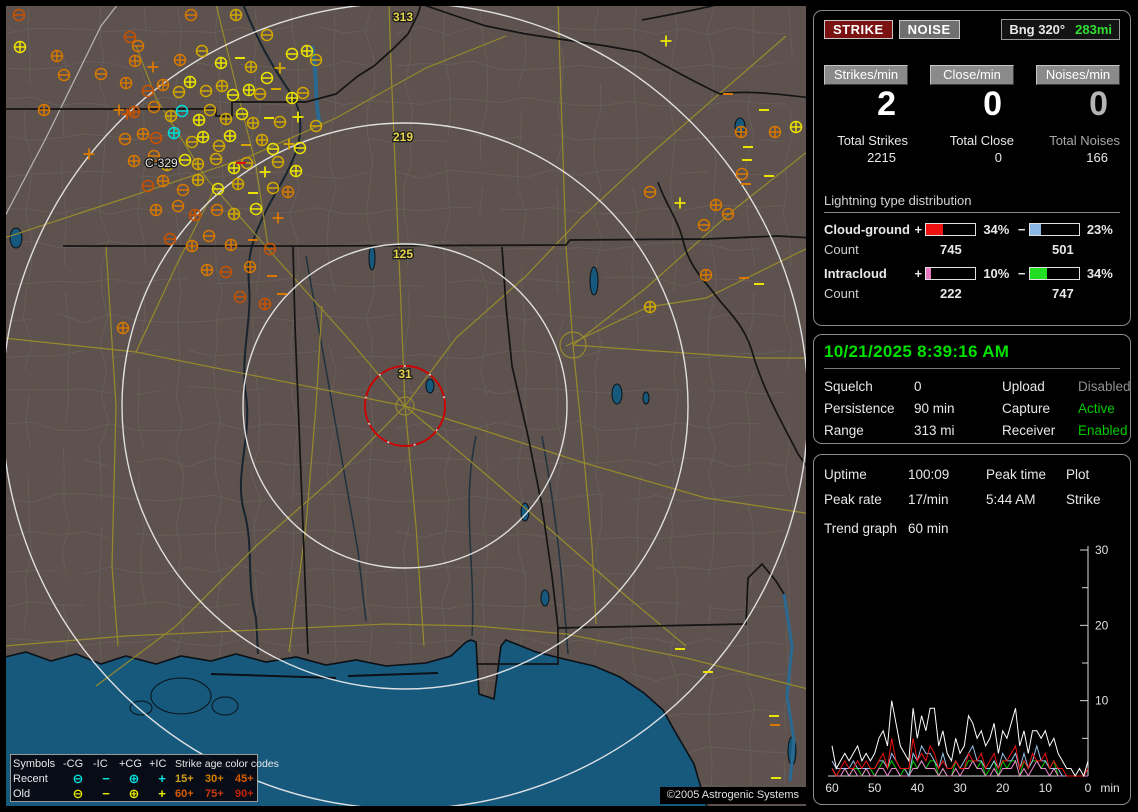  Describe the element at coordinates (73, 763) in the screenshot. I see `legend-symbol-header: -CG` at that location.